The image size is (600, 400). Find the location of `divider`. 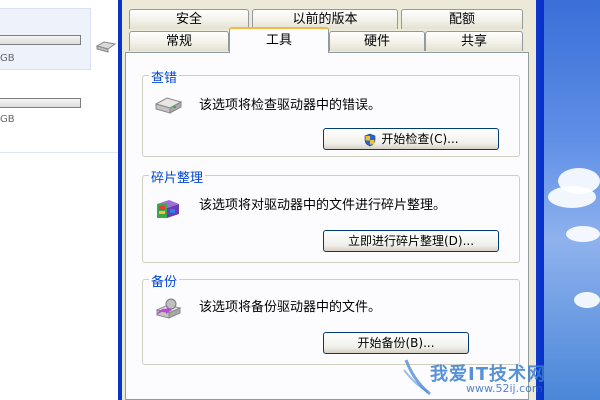

divider is located at coordinates (59, 152).